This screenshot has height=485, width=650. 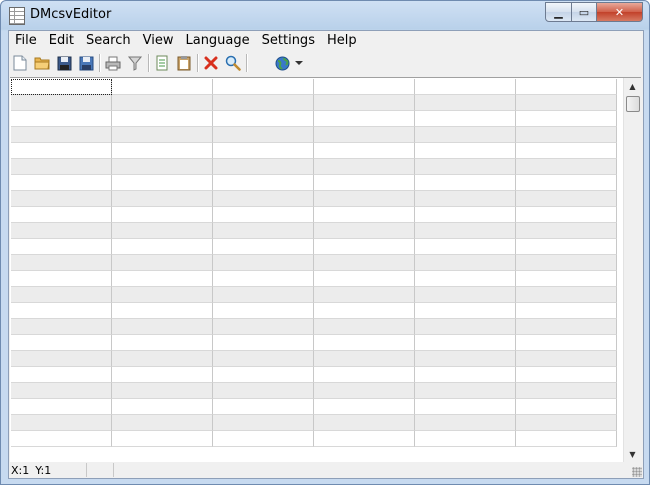 What do you see at coordinates (584, 12) in the screenshot?
I see `maximize-button: ▭` at bounding box center [584, 12].